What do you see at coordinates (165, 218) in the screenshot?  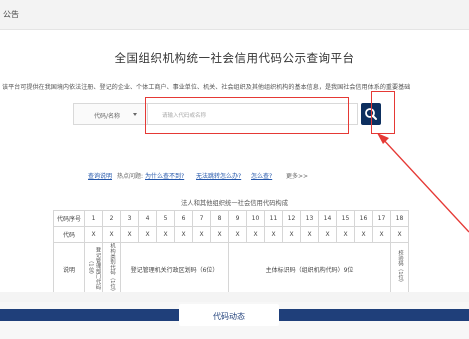 I see `table-cell: 5` at bounding box center [165, 218].